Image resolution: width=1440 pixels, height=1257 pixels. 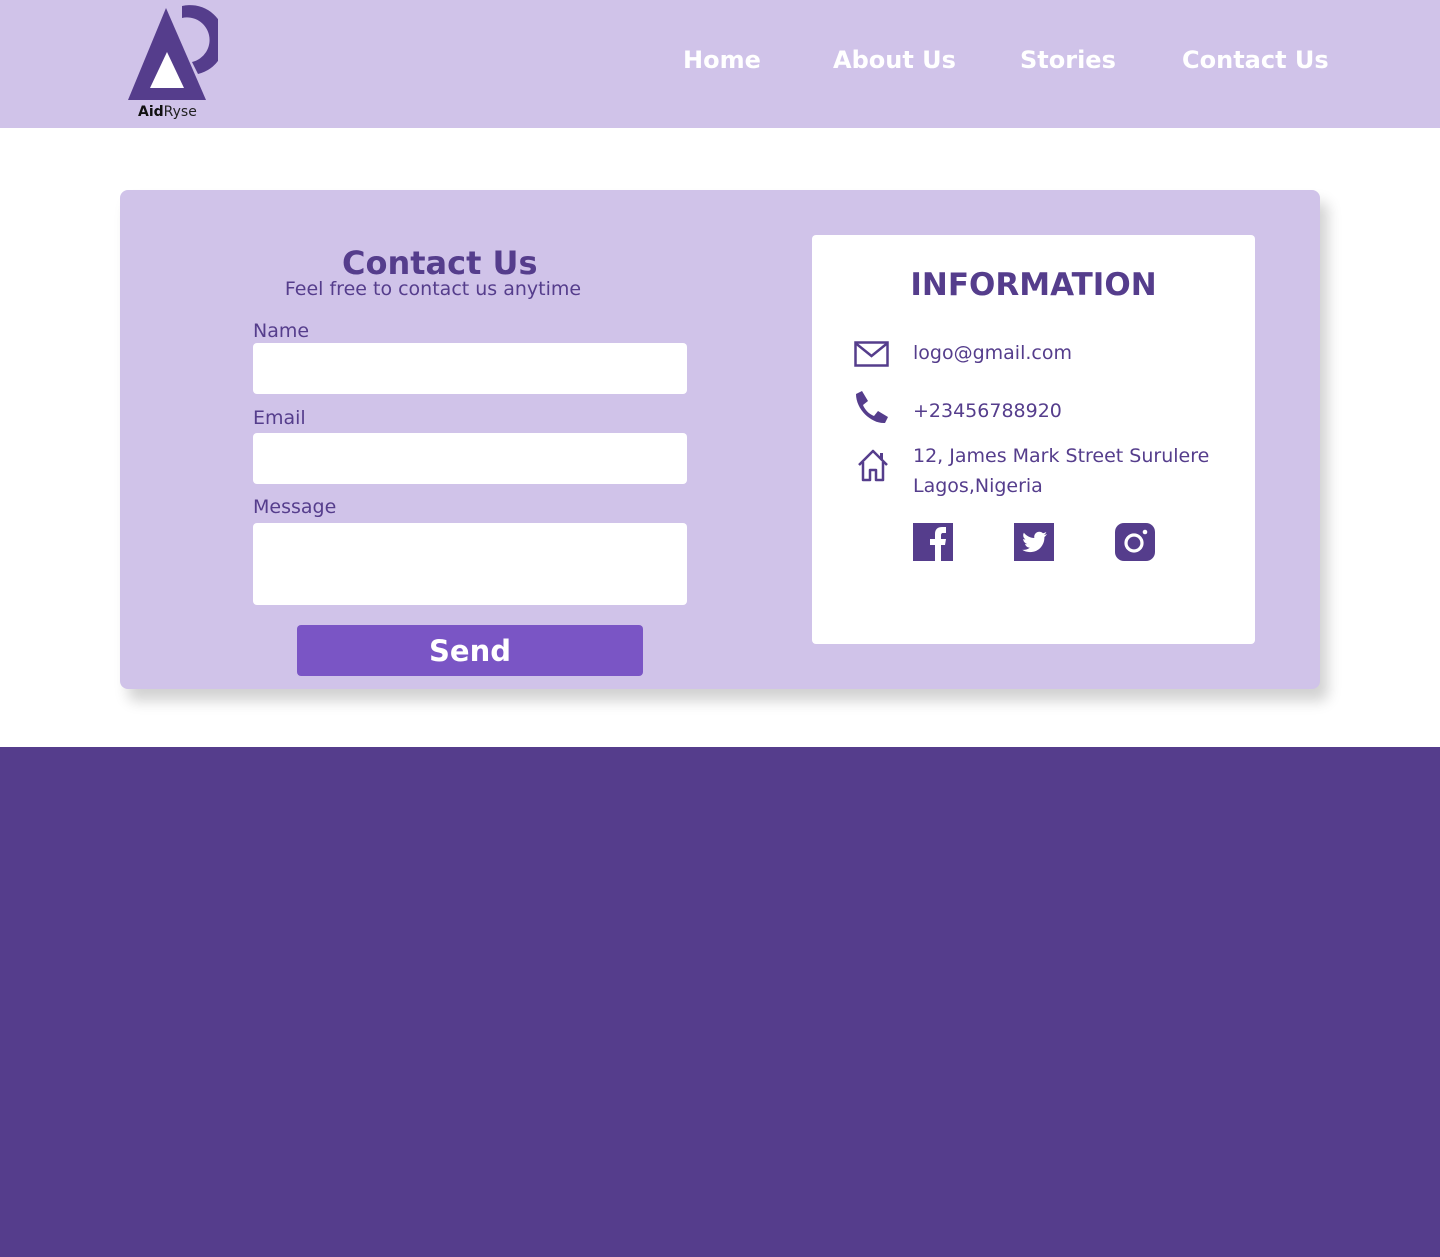 What do you see at coordinates (167, 112) in the screenshot?
I see `logo-wordmark: AidRyse` at bounding box center [167, 112].